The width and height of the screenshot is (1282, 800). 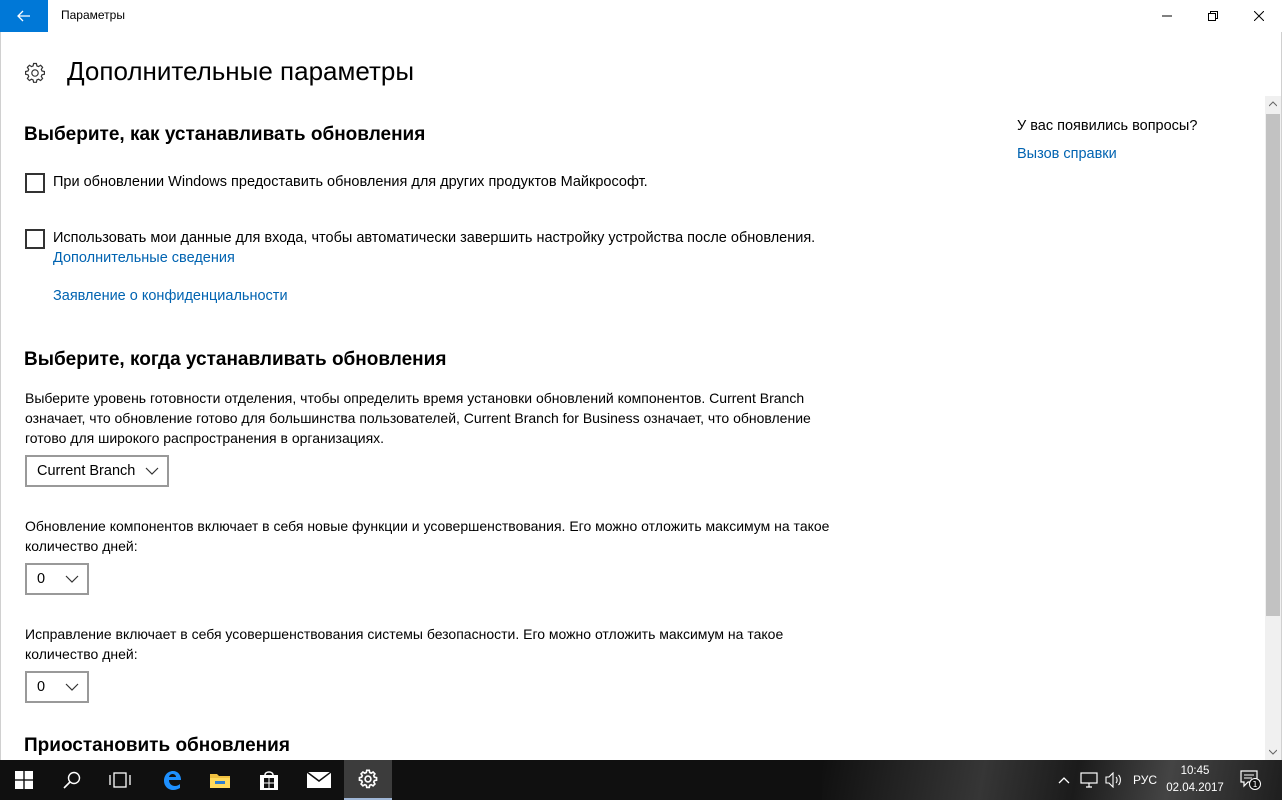 What do you see at coordinates (1107, 126) in the screenshot?
I see `help-question: У вас появились вопросы?` at bounding box center [1107, 126].